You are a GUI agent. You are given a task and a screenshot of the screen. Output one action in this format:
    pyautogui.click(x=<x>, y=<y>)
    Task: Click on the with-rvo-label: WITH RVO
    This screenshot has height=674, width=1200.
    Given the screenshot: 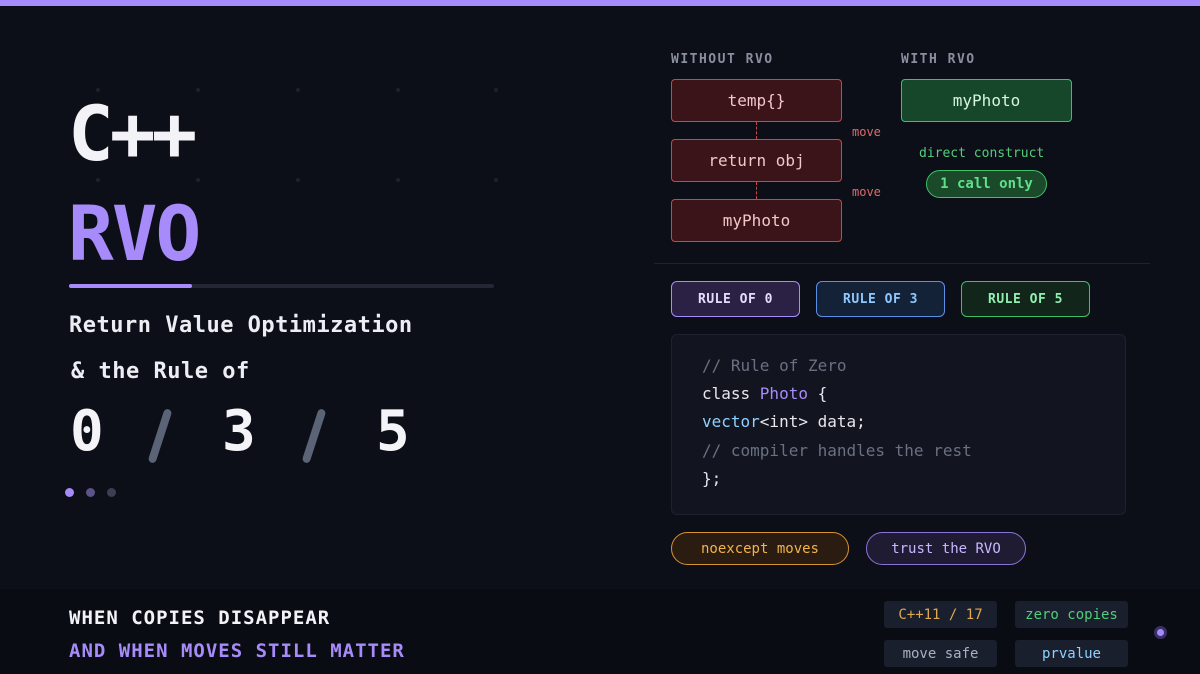 What is the action you would take?
    pyautogui.click(x=938, y=59)
    